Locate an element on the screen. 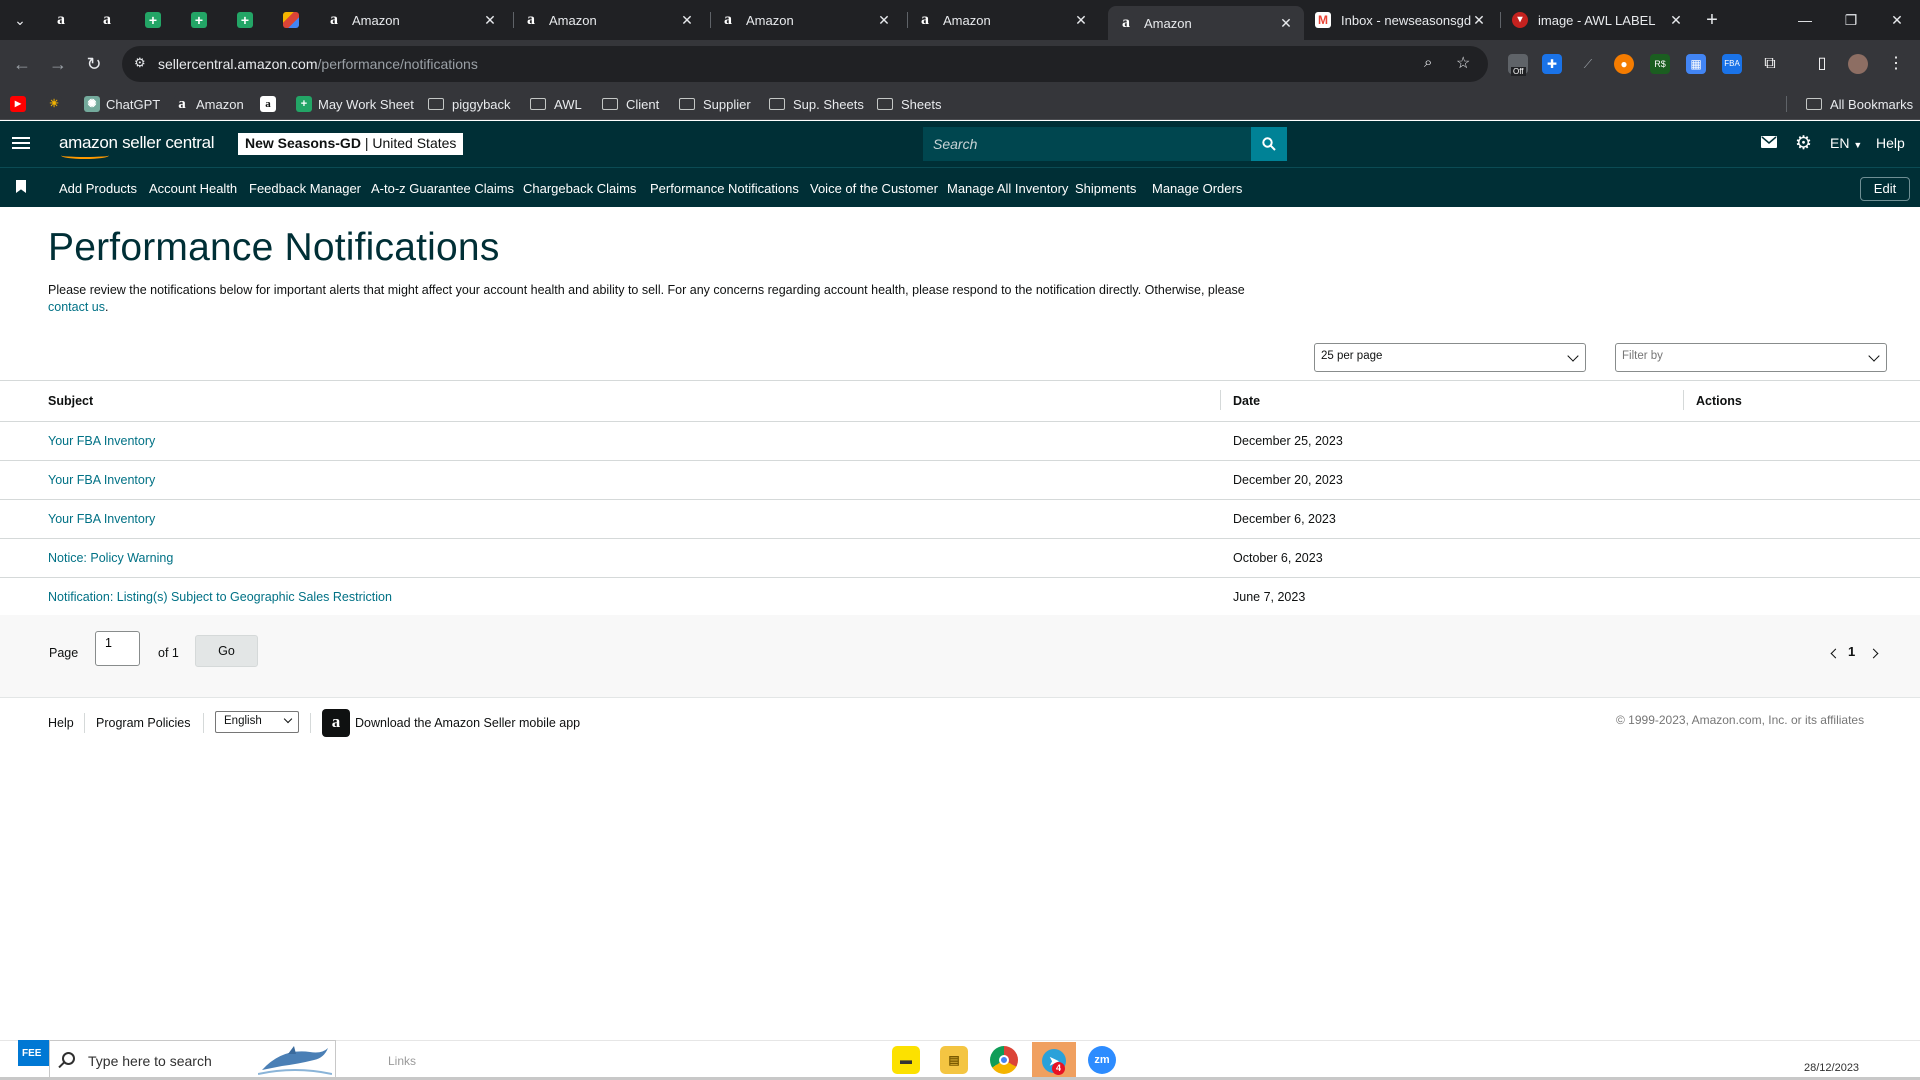  extensions-puzzle-icon: ⧉ is located at coordinates (1770, 64).